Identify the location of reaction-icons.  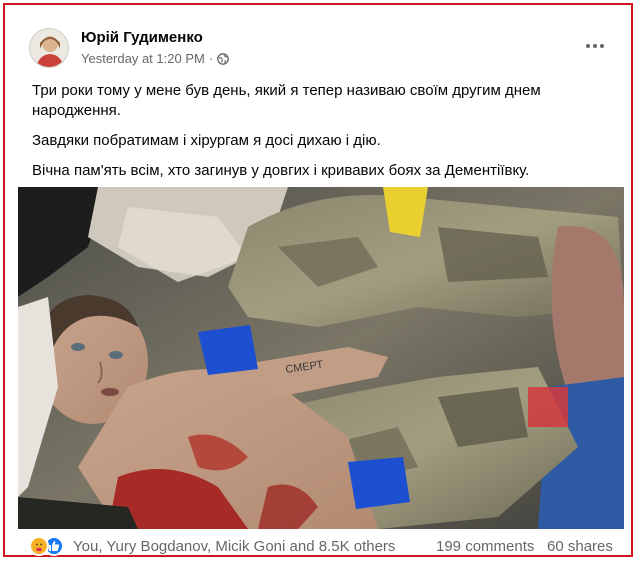
(46, 546).